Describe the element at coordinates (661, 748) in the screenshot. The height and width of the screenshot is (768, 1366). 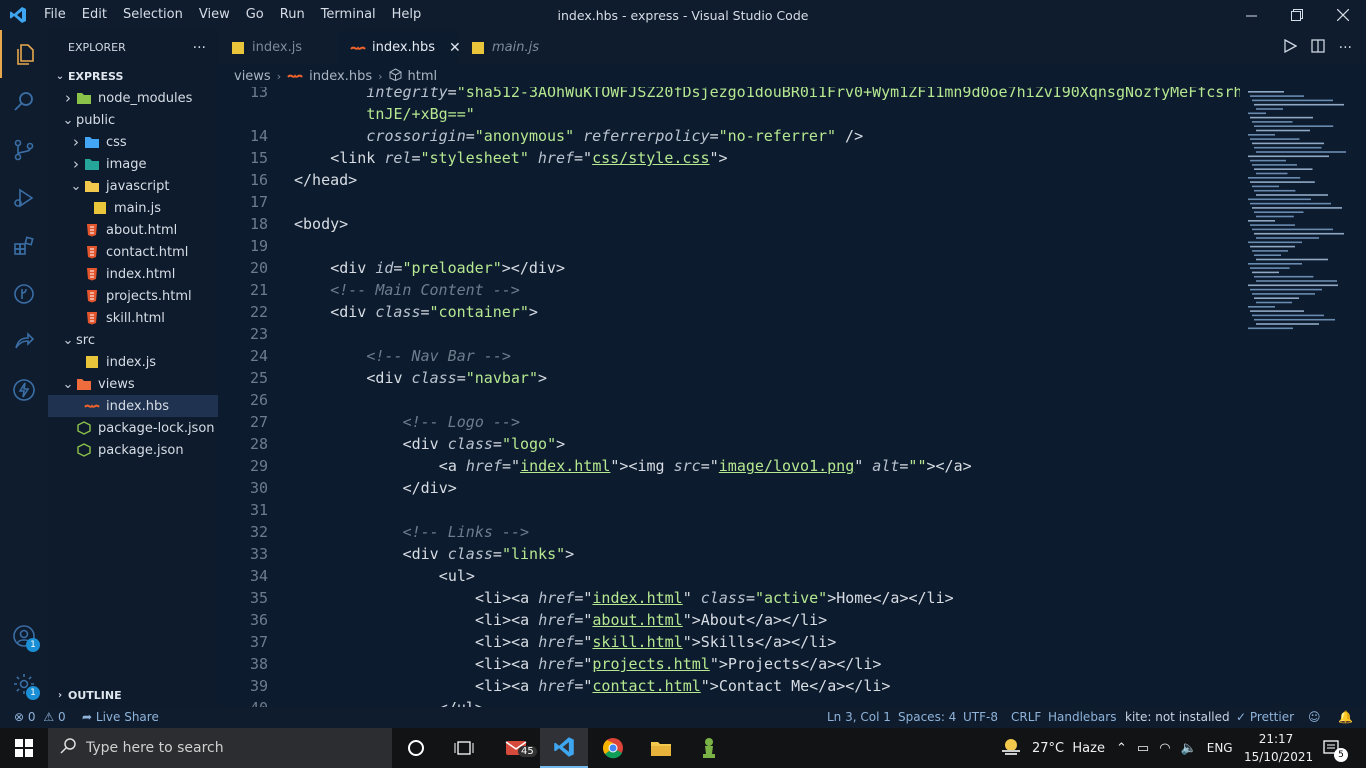
I see `file-explorer-icon` at that location.